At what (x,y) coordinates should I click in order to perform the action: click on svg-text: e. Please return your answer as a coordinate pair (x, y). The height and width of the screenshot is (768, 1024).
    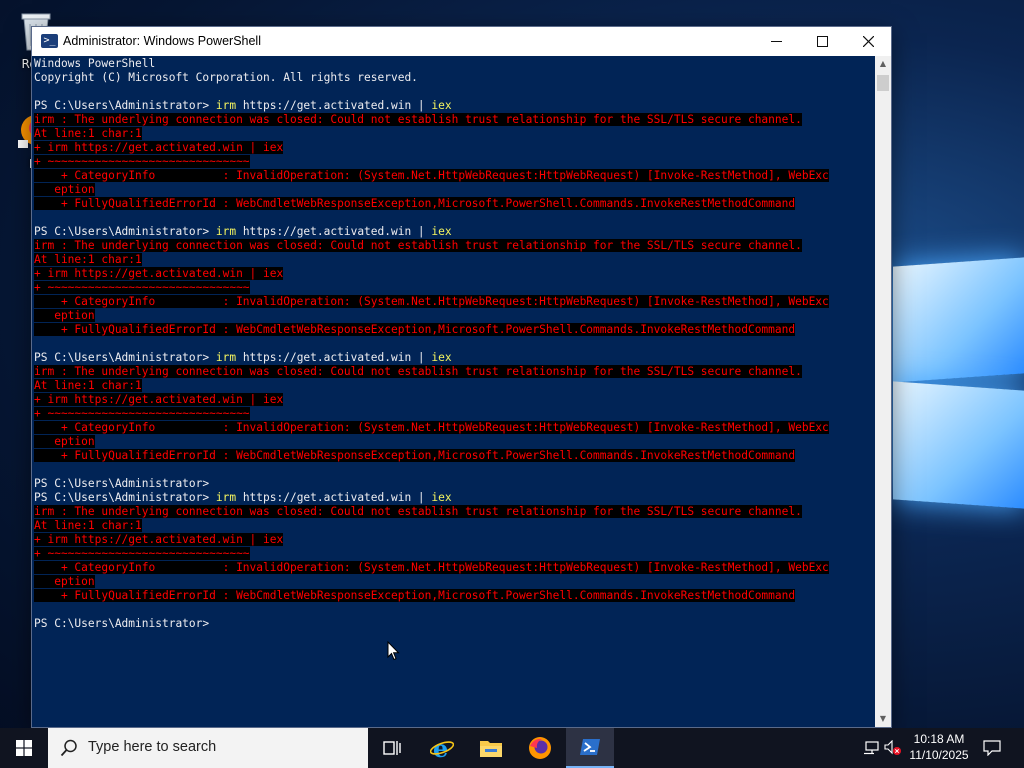
    Looking at the image, I should click on (440, 748).